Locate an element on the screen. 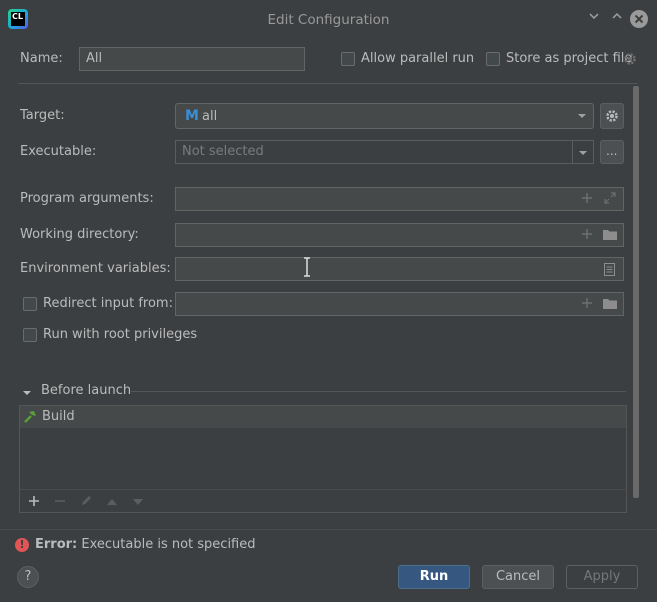  list-item: Build is located at coordinates (323, 417).